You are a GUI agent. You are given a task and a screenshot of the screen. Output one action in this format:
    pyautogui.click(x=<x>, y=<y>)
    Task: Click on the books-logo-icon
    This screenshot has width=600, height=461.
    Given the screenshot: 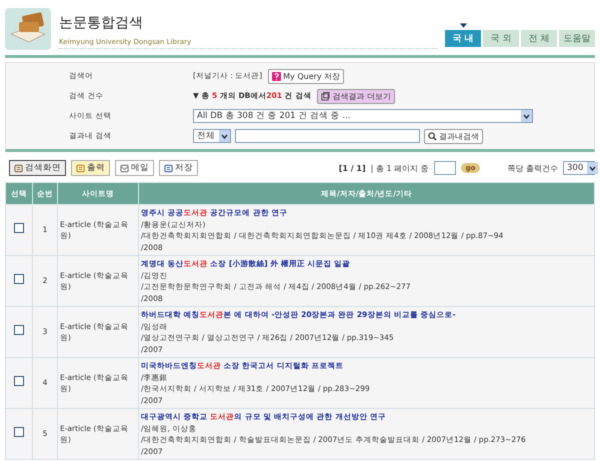 What is the action you would take?
    pyautogui.click(x=28, y=29)
    